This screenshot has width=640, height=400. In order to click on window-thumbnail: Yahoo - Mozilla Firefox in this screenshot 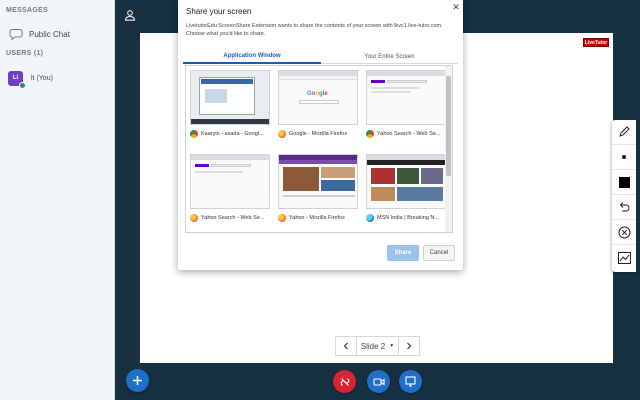, I will do `click(318, 193)`.